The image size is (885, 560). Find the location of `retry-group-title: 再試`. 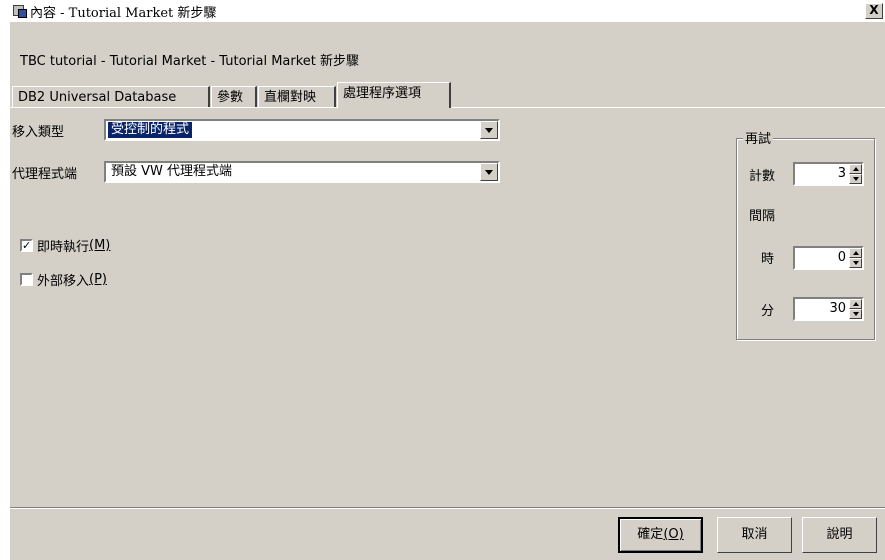

retry-group-title: 再試 is located at coordinates (758, 137).